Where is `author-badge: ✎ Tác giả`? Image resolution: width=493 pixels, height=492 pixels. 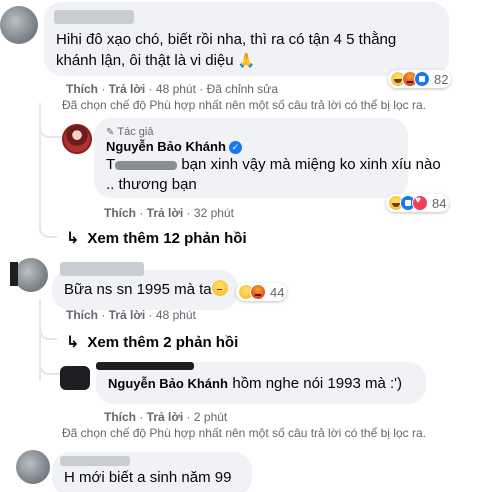
author-badge: ✎ Tác giả is located at coordinates (251, 132).